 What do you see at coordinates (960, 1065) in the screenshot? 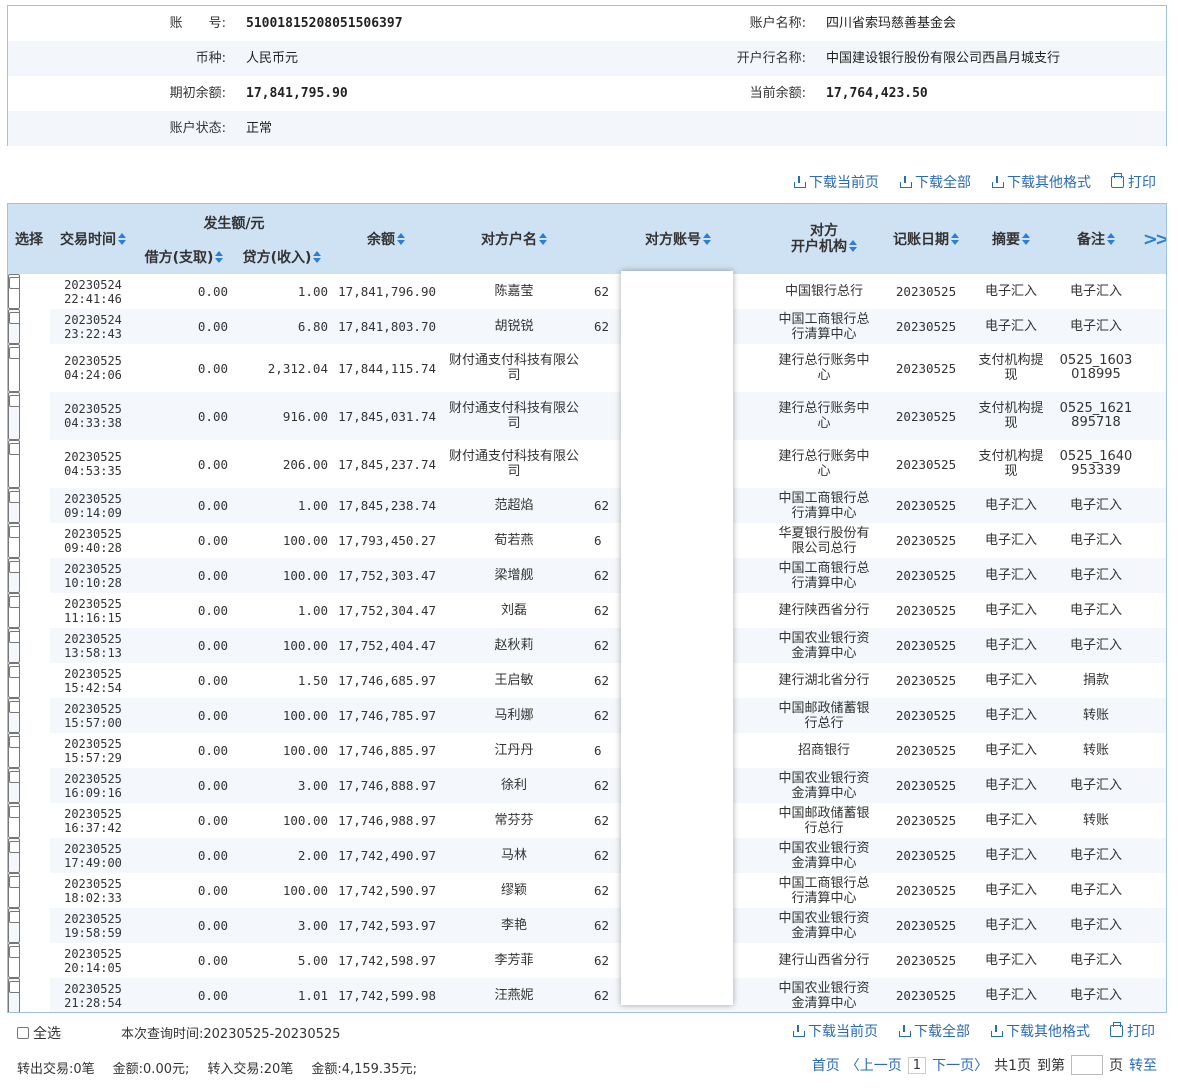
I see `next-page-link: 下一页〉` at bounding box center [960, 1065].